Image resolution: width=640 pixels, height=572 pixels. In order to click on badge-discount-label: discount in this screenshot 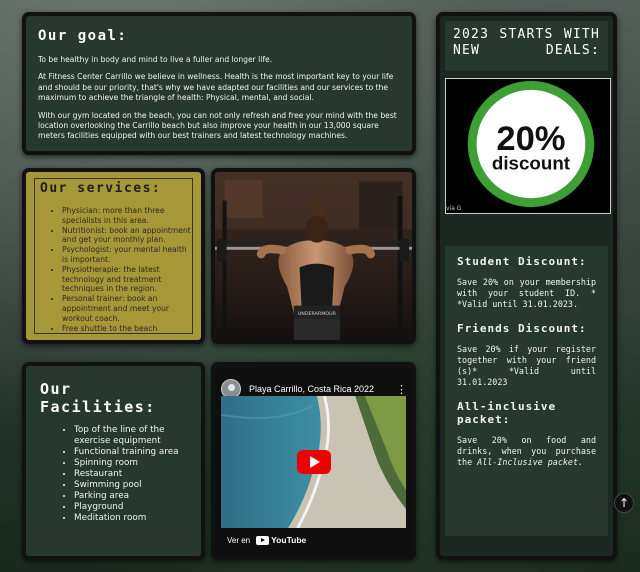, I will do `click(531, 163)`.